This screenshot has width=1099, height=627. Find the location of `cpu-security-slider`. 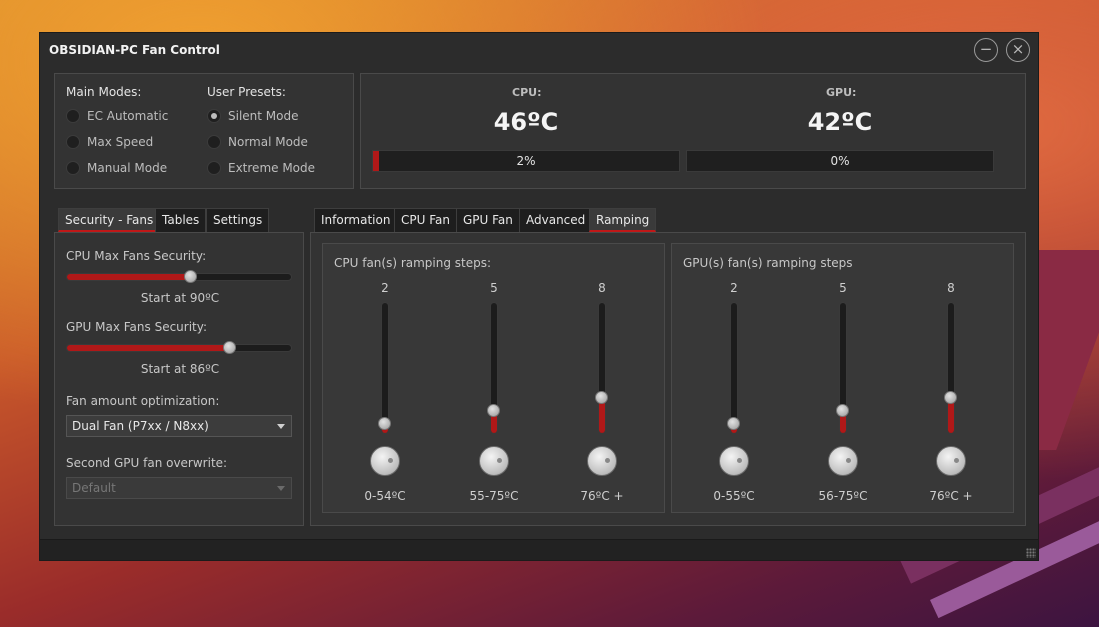

cpu-security-slider is located at coordinates (179, 276).